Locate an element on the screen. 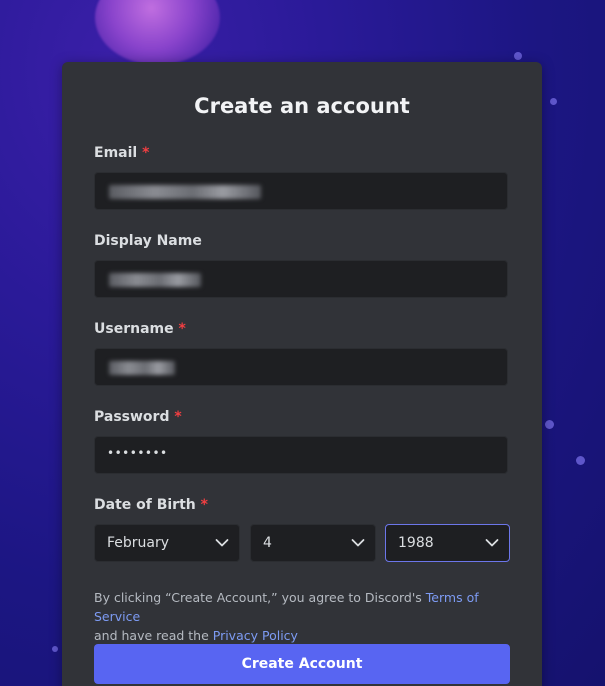  email-field is located at coordinates (301, 191).